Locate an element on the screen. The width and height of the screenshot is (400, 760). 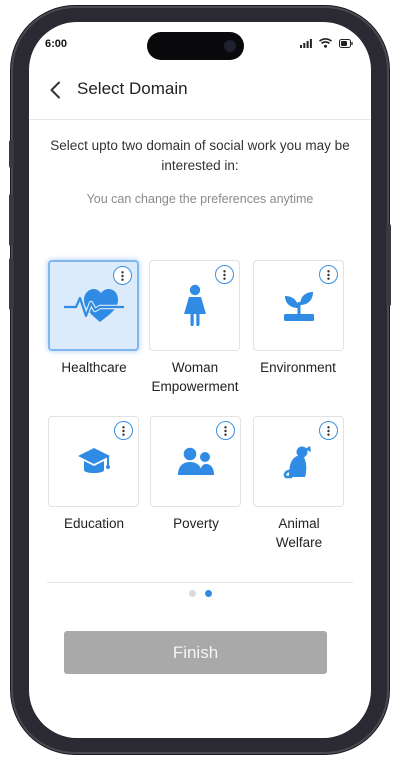
domain-label-environment: Environment is located at coordinates (298, 367).